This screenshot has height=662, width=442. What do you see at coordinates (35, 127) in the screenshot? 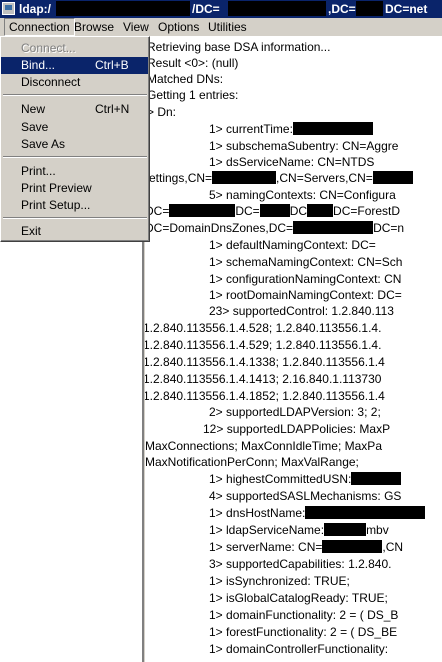
I see `menu-item-label: Save` at bounding box center [35, 127].